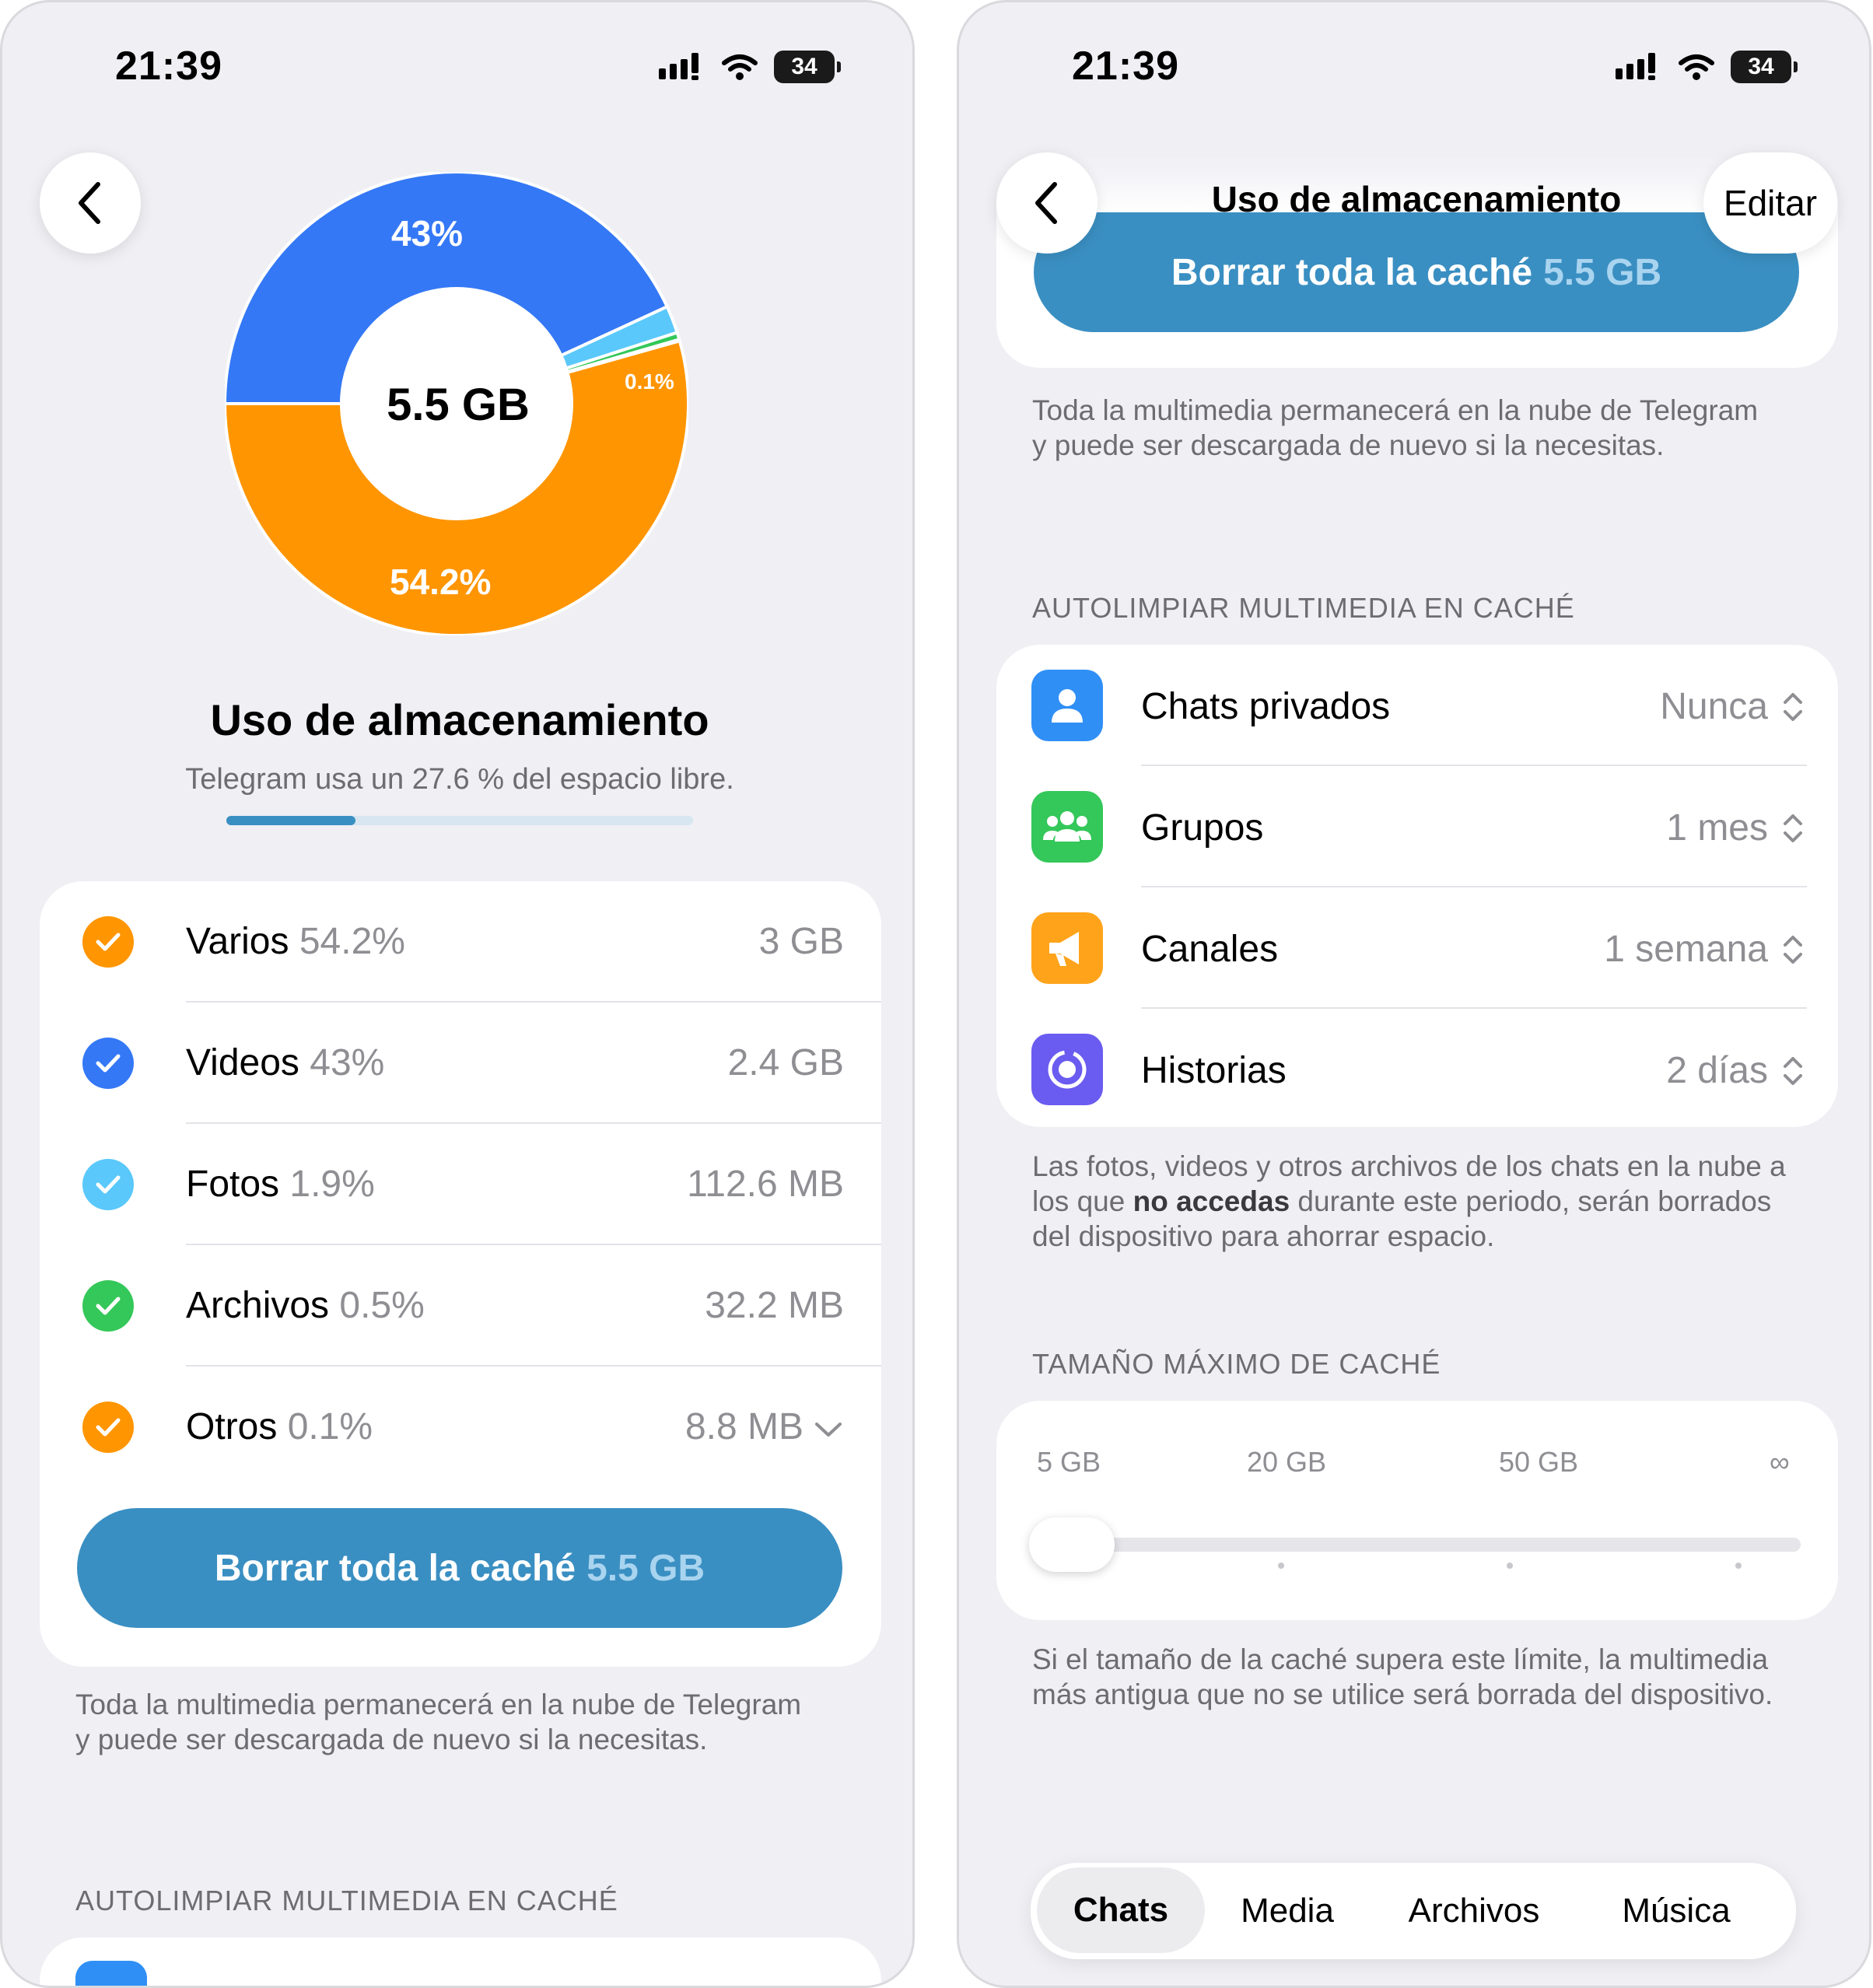 The image size is (1873, 1988). Describe the element at coordinates (1717, 1070) in the screenshot. I see `autoclean-value: 2 días` at that location.